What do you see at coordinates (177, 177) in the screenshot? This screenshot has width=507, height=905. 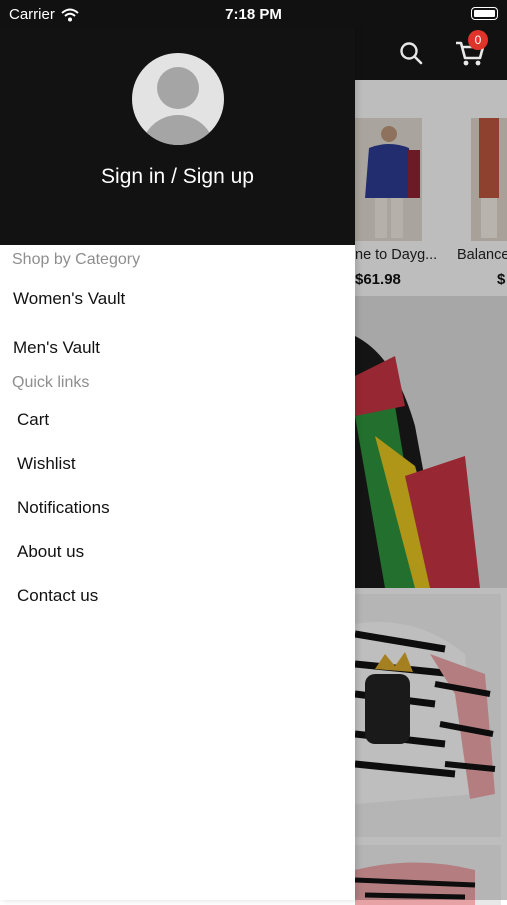 I see `sign-in-link: Sign in / Sign up` at bounding box center [177, 177].